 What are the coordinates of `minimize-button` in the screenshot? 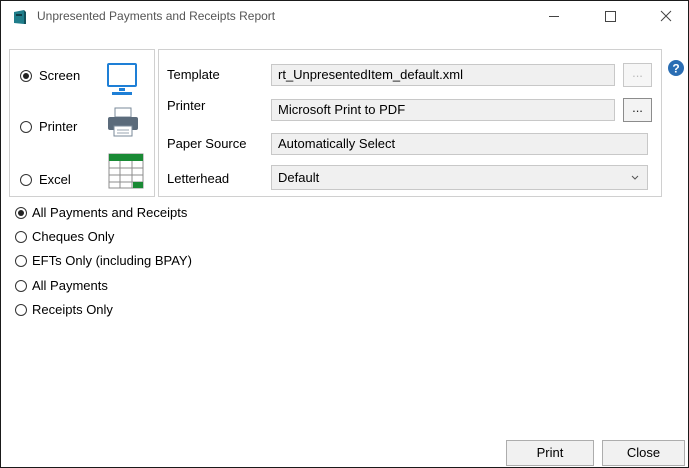 It's located at (554, 16).